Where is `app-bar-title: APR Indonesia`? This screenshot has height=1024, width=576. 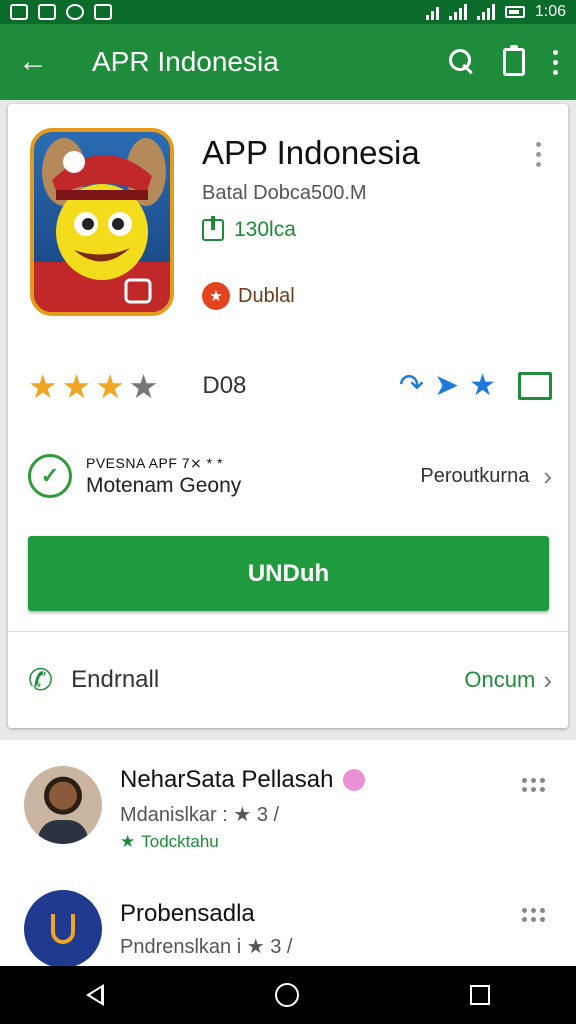 app-bar-title: APR Indonesia is located at coordinates (185, 61).